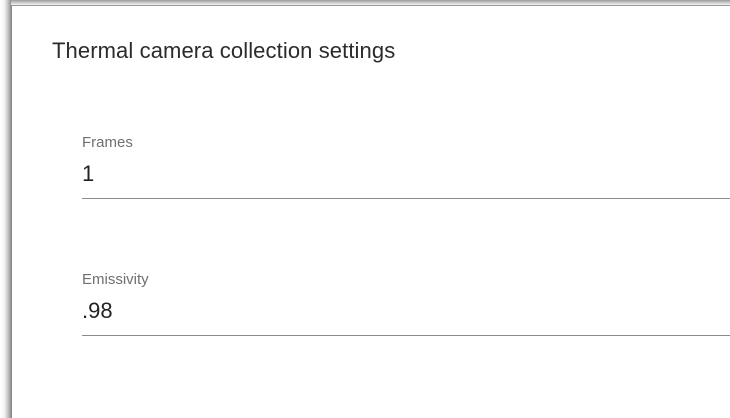 The image size is (730, 418). Describe the element at coordinates (5, 209) in the screenshot. I see `card-shadow-left` at that location.